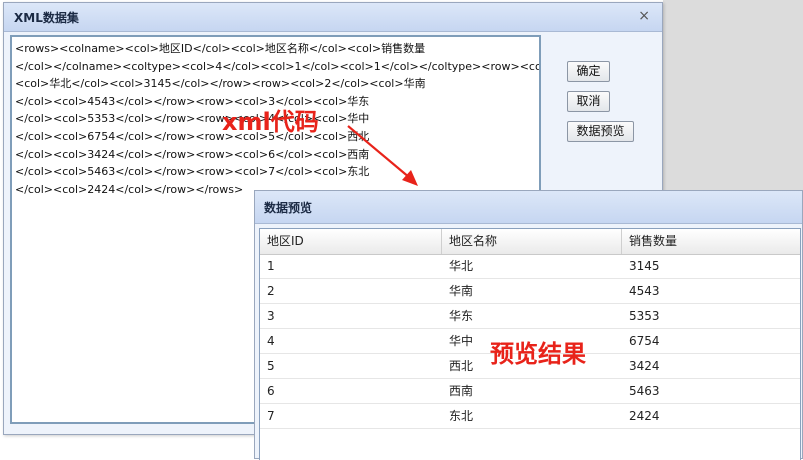  I want to click on table-row: 7 东北 2424, so click(530, 416).